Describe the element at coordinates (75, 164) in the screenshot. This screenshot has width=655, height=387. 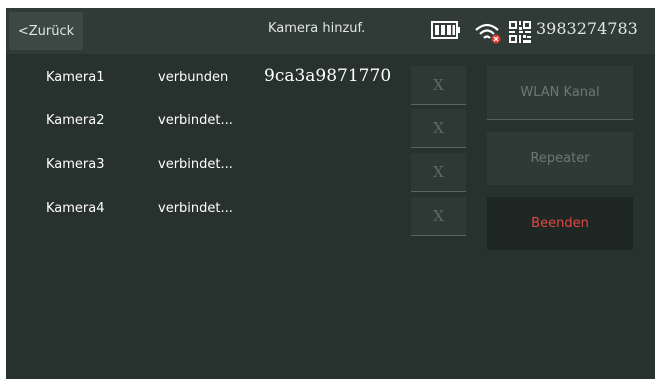
I see `camera-name: Kamera3` at that location.